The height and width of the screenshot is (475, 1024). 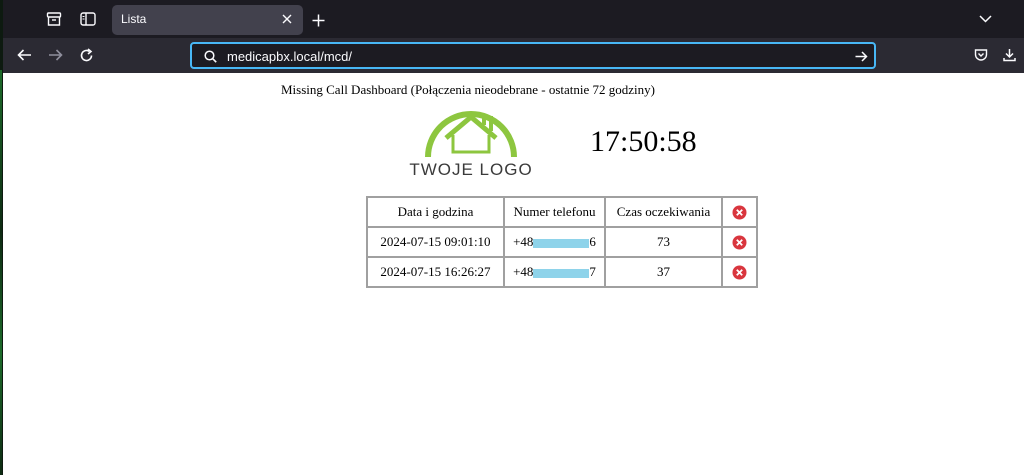 I want to click on cell-phone: +48 6, so click(x=554, y=242).